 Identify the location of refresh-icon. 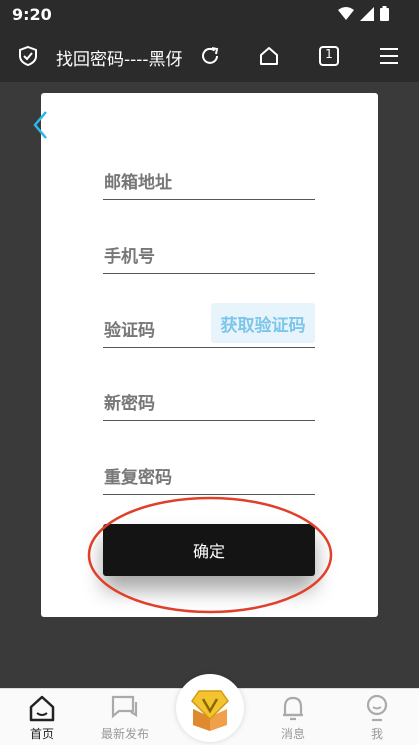
(210, 56).